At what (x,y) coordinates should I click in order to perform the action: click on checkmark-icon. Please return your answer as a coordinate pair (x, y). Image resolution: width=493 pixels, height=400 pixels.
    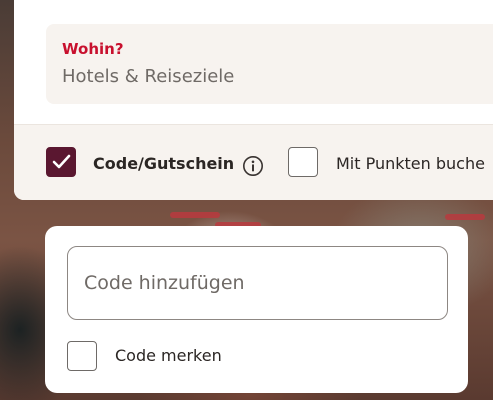
    Looking at the image, I should click on (61, 161).